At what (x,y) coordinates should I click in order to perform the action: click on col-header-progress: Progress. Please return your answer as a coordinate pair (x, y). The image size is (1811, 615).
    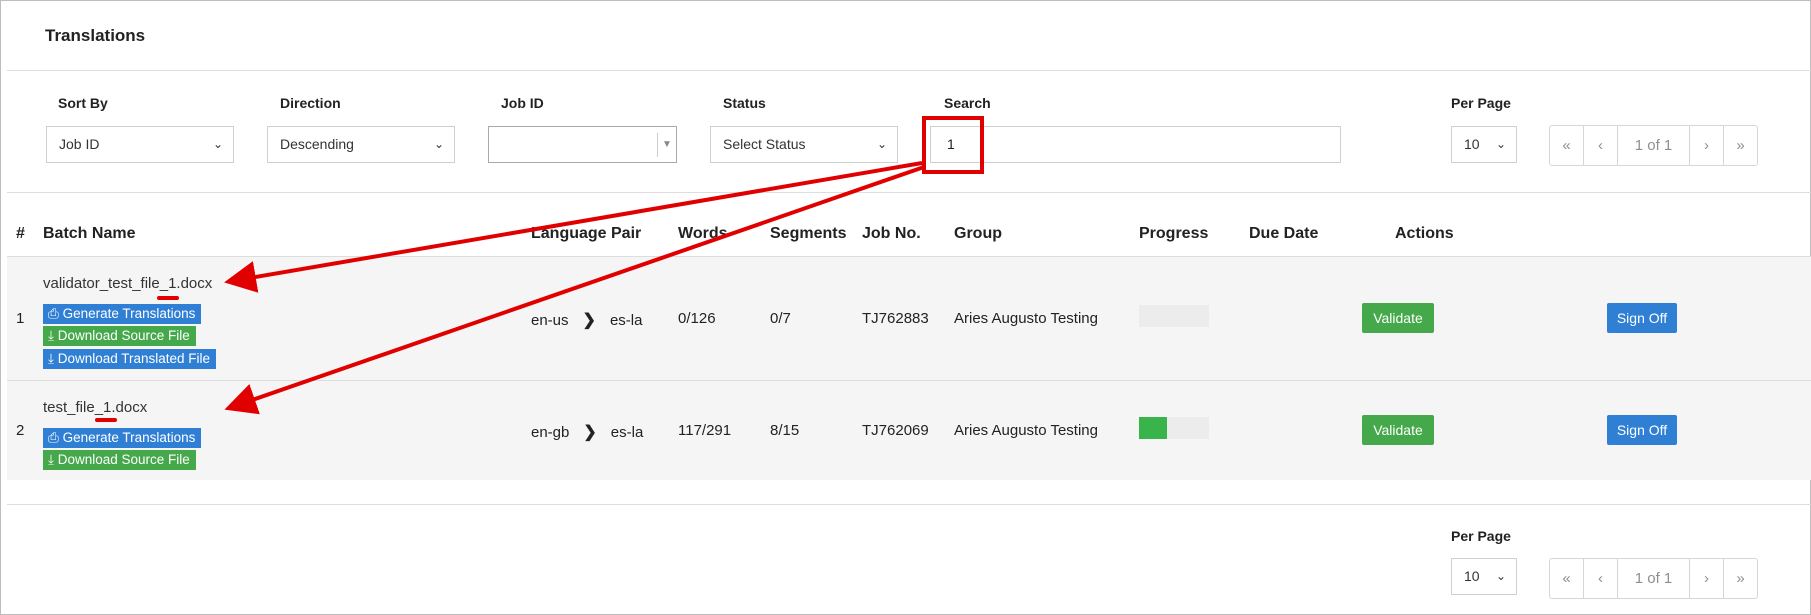
    Looking at the image, I should click on (1174, 233).